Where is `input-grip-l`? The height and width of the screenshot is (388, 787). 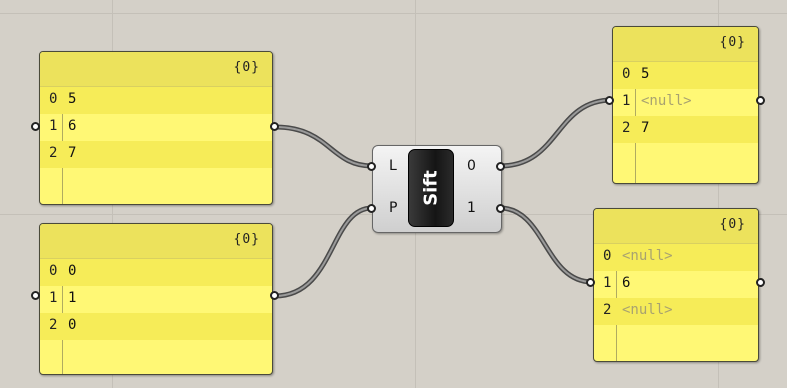
input-grip-l is located at coordinates (371, 166).